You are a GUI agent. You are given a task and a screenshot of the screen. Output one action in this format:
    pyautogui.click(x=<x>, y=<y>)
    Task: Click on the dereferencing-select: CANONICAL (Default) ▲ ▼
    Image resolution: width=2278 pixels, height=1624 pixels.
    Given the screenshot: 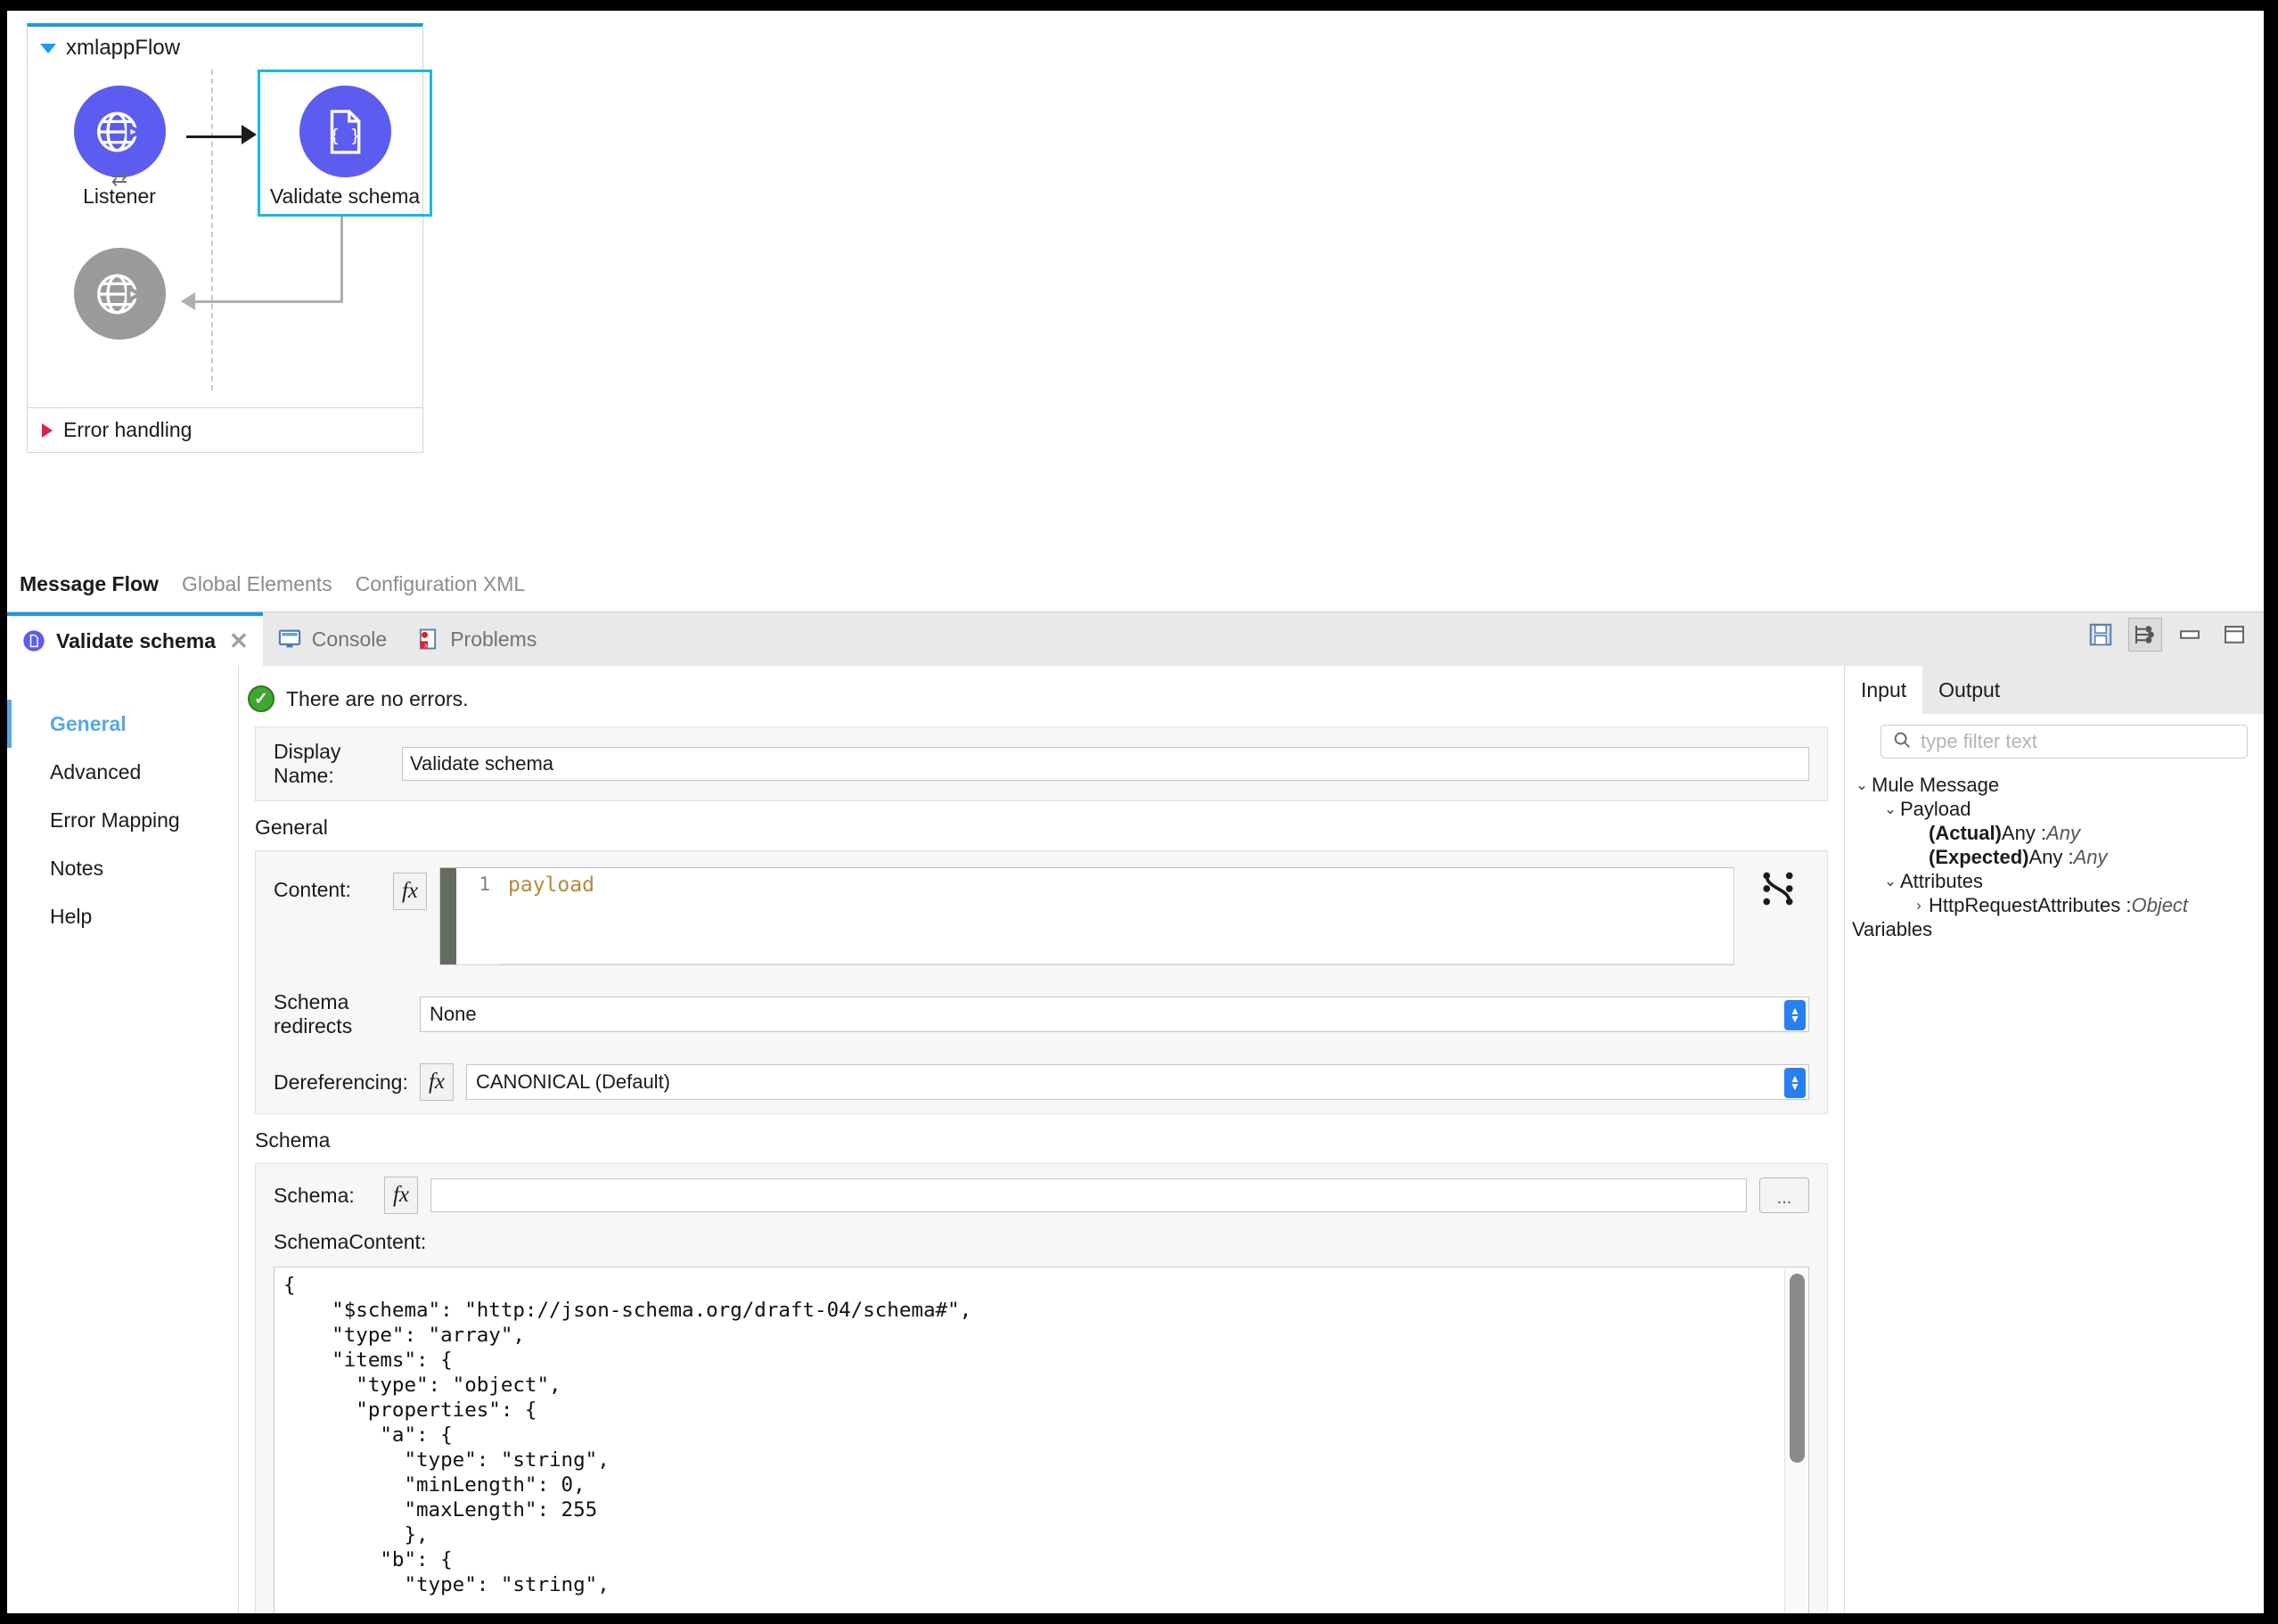 What is the action you would take?
    pyautogui.click(x=1137, y=1082)
    